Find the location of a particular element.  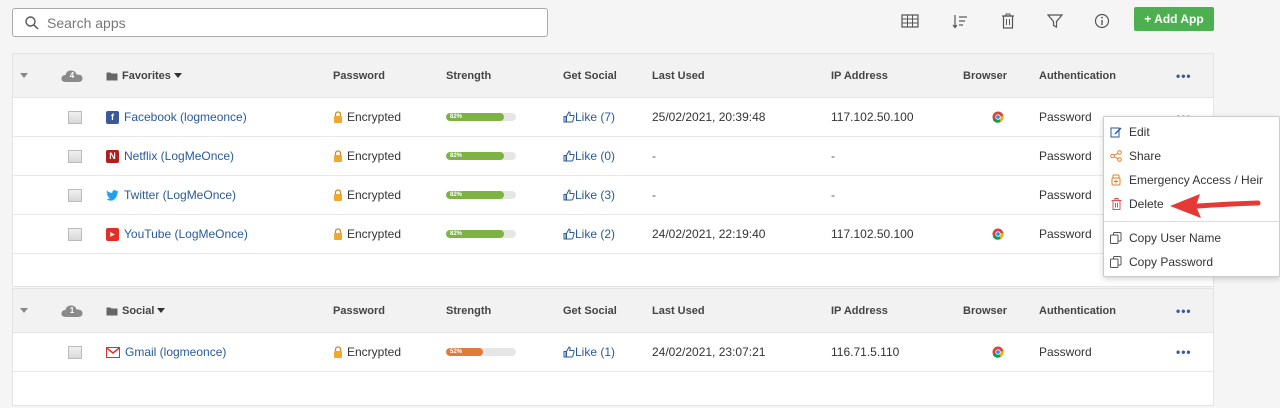

edit-icon is located at coordinates (1116, 132).